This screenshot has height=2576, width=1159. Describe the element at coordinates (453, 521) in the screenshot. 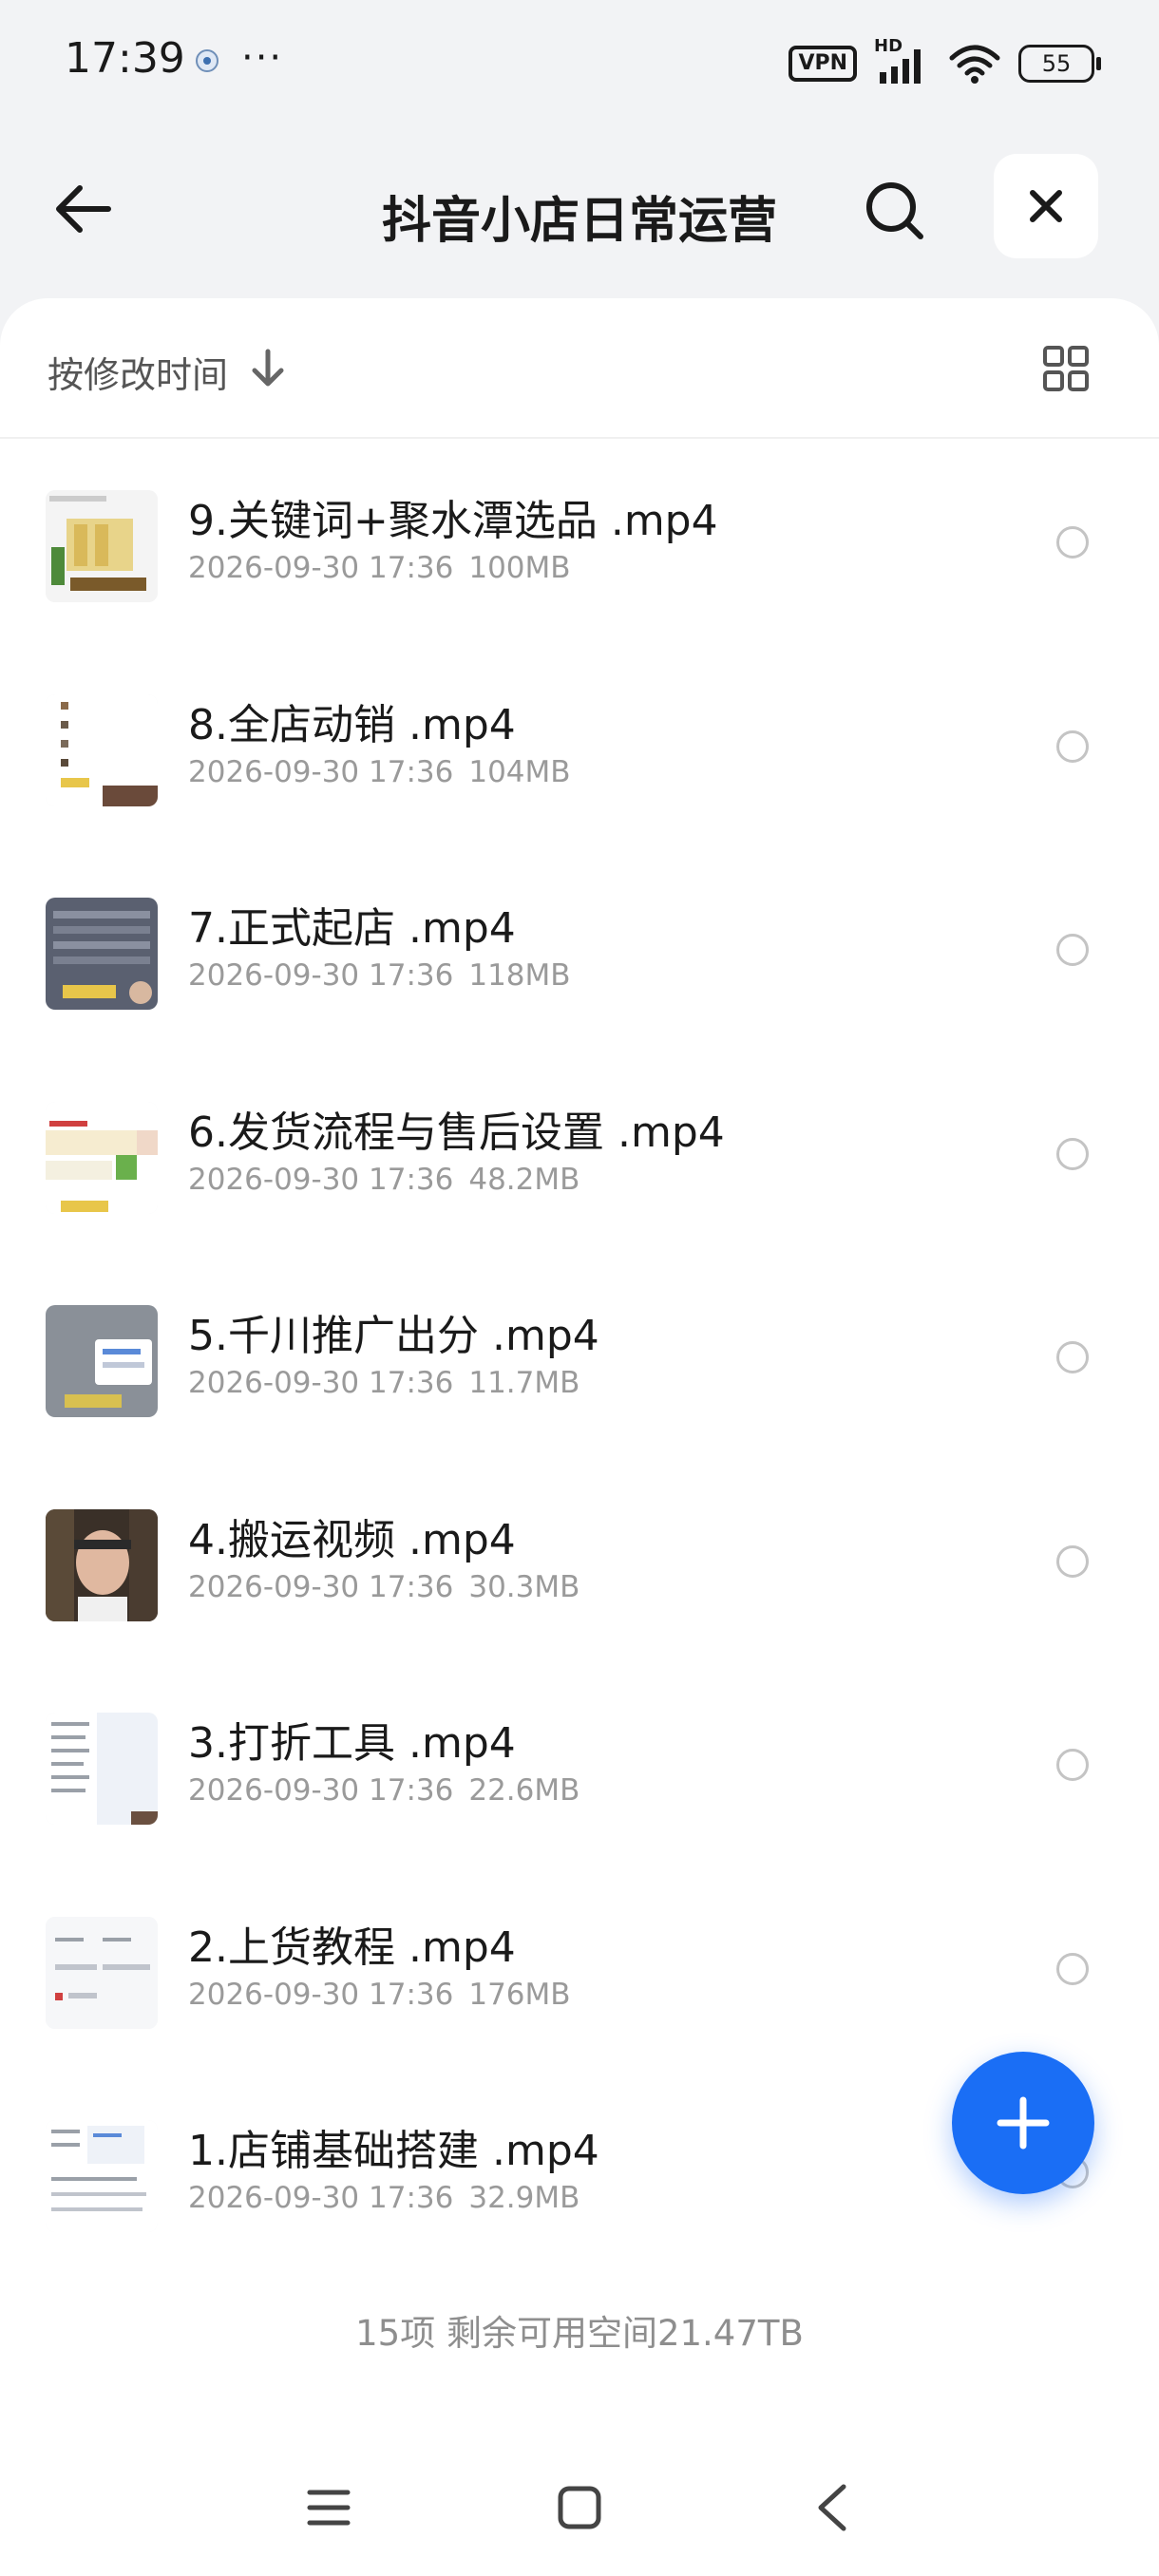

I see `file-name: 9.关键词+聚水潭选品 .mp4` at that location.